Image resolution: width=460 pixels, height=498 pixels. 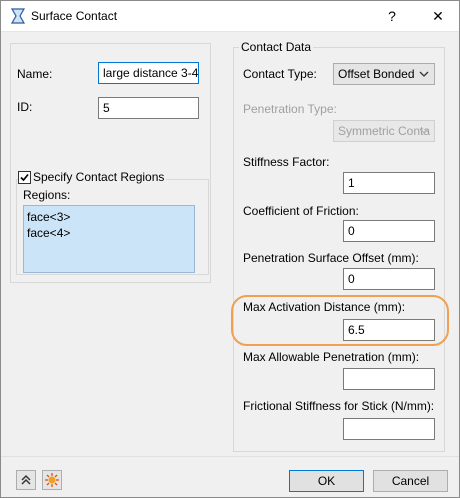 I want to click on penetration-type-value: Symmetric Conta, so click(x=384, y=131).